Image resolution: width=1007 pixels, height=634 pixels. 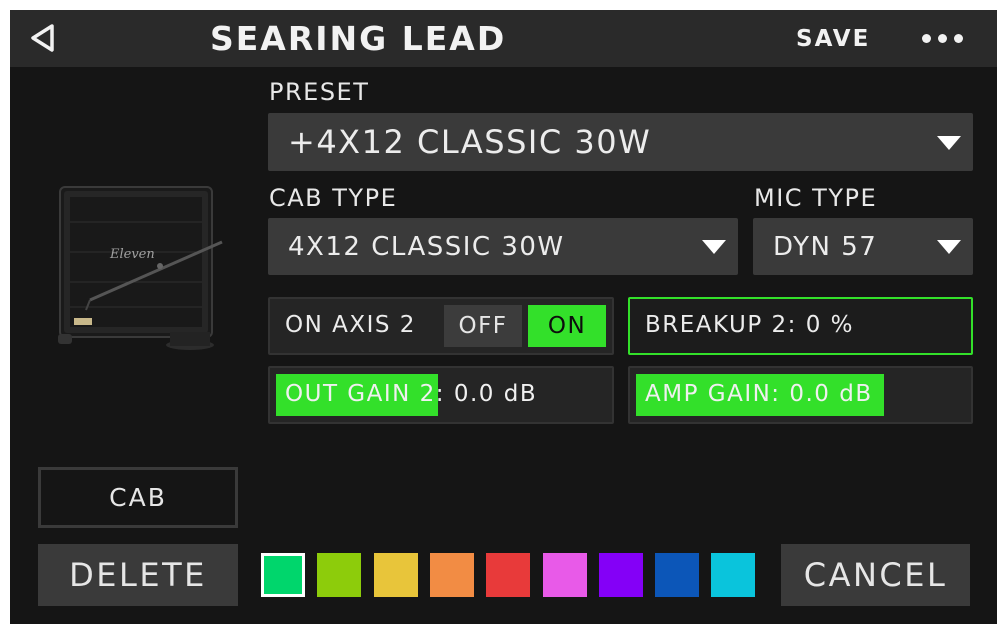 I want to click on on-axis-label: ON AXIS 2, so click(x=350, y=325).